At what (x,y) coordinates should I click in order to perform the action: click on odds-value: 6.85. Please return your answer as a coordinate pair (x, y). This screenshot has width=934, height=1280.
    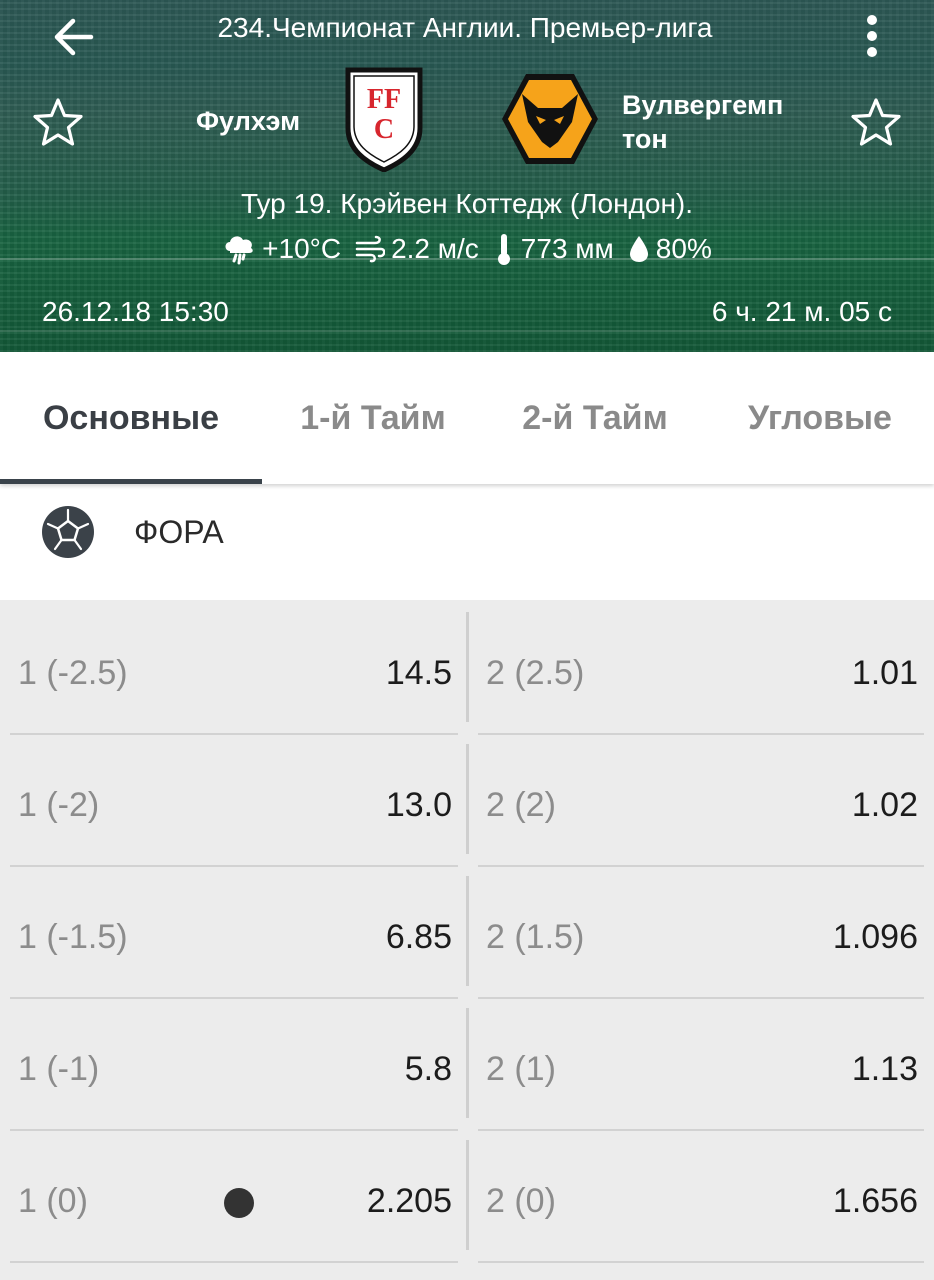
    Looking at the image, I should click on (418, 936).